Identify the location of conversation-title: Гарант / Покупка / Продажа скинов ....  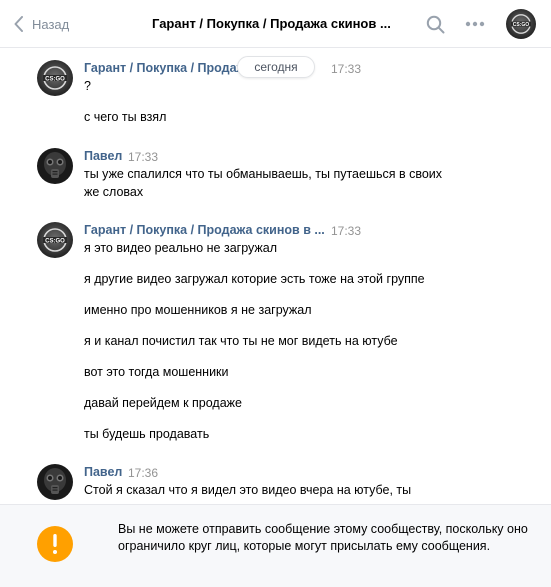
(271, 23).